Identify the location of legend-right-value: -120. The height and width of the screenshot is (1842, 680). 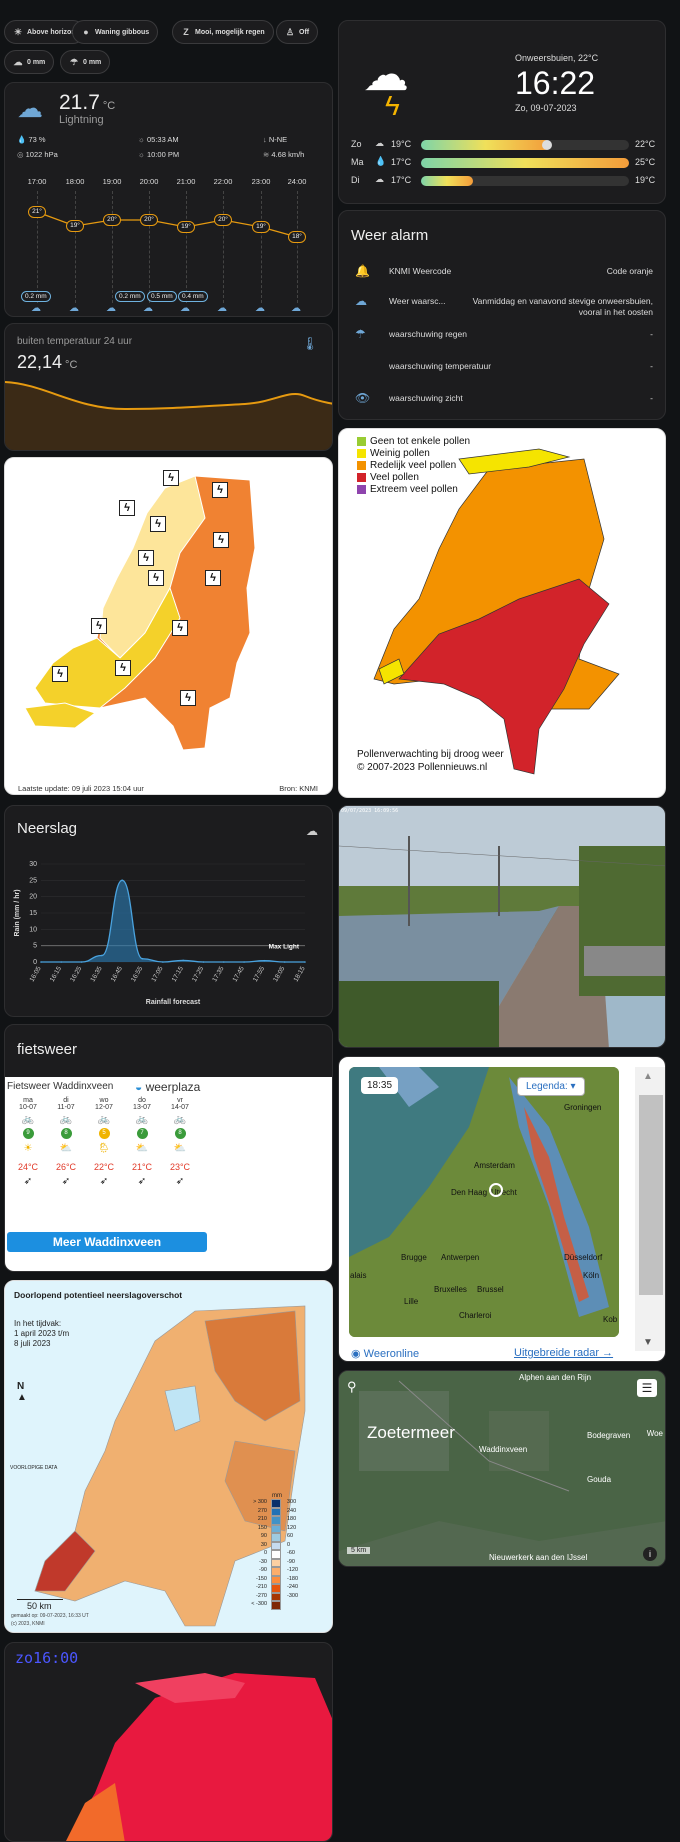
(293, 1570).